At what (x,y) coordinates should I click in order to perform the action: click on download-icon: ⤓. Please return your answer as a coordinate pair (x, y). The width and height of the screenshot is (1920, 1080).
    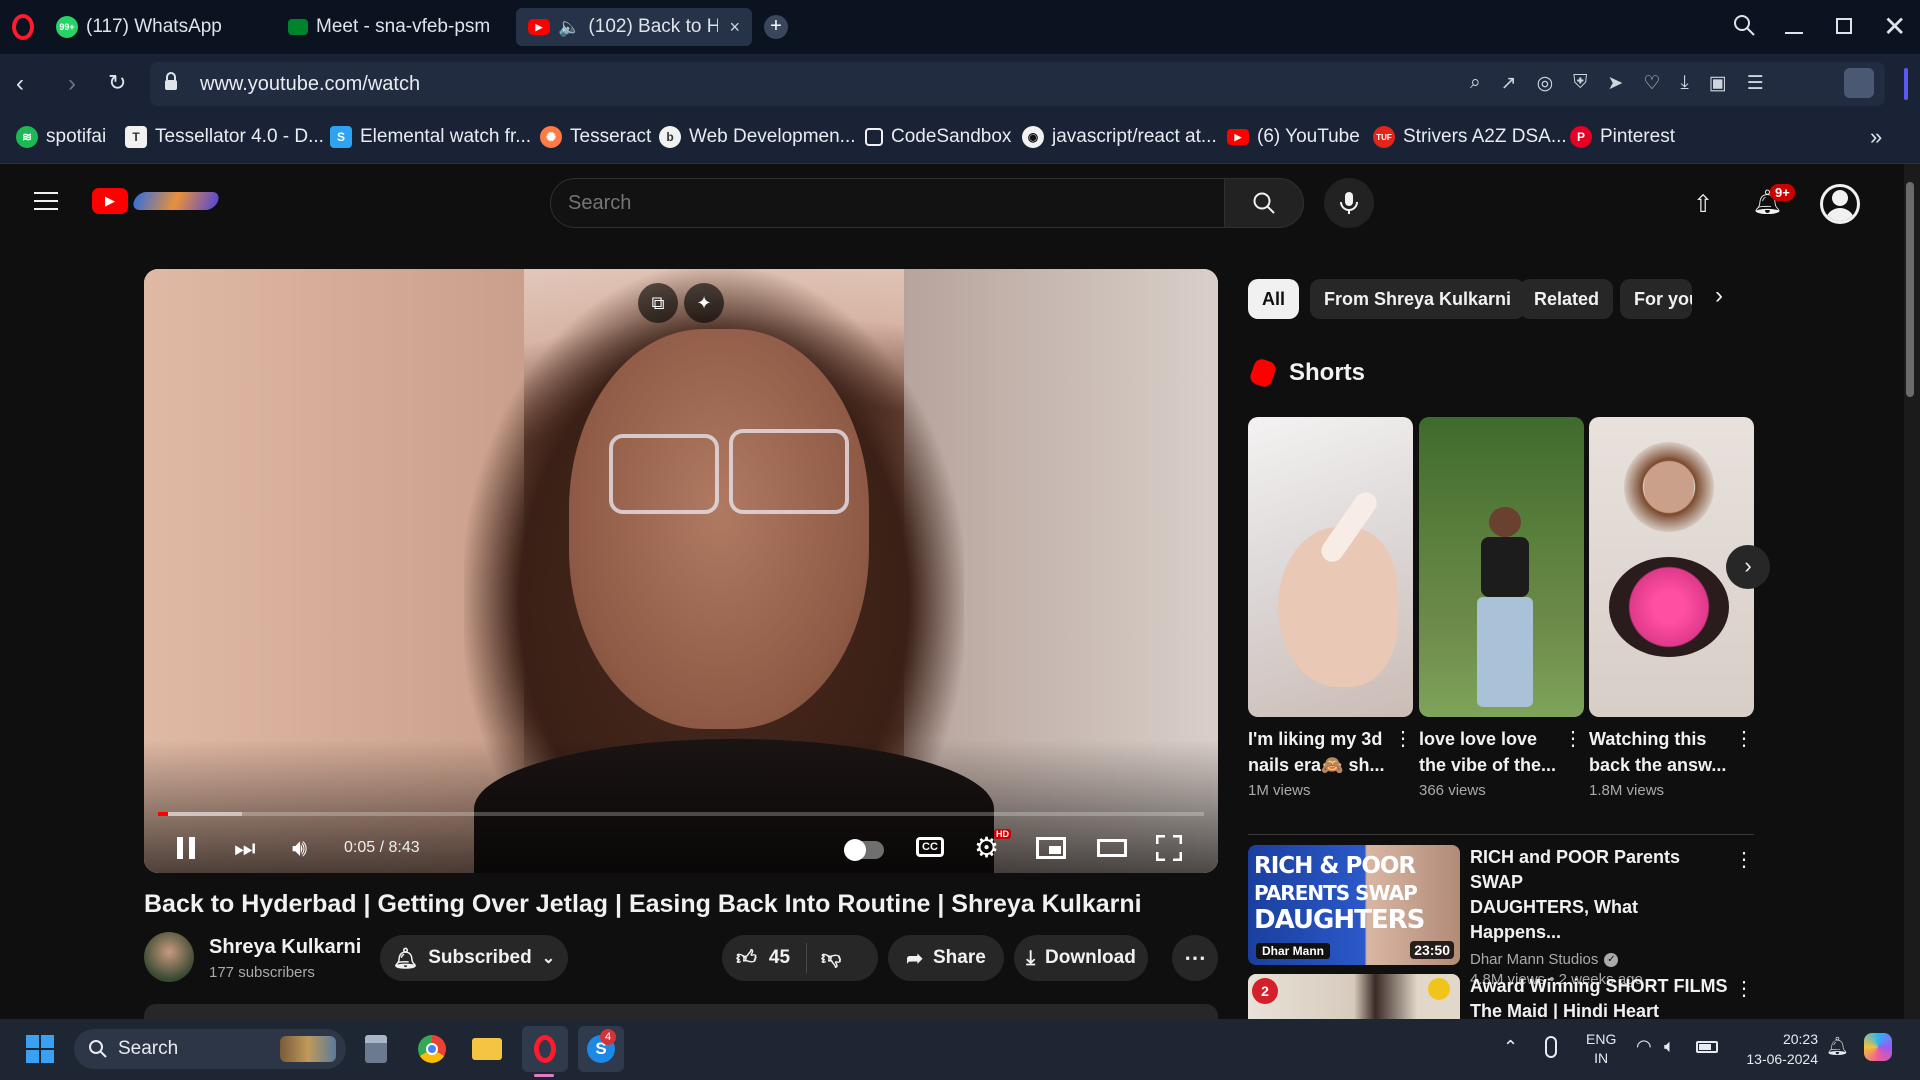
    Looking at the image, I should click on (1684, 83).